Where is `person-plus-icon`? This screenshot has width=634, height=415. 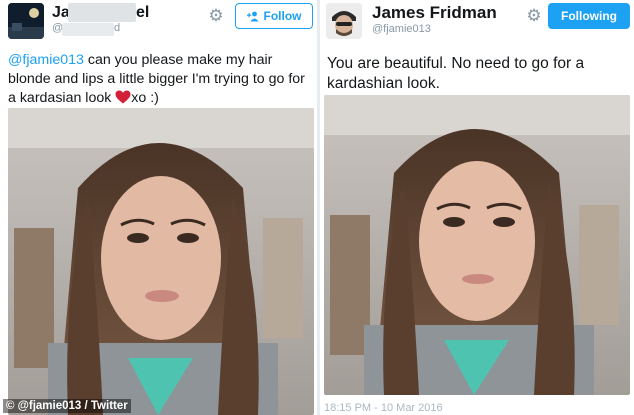 person-plus-icon is located at coordinates (252, 16).